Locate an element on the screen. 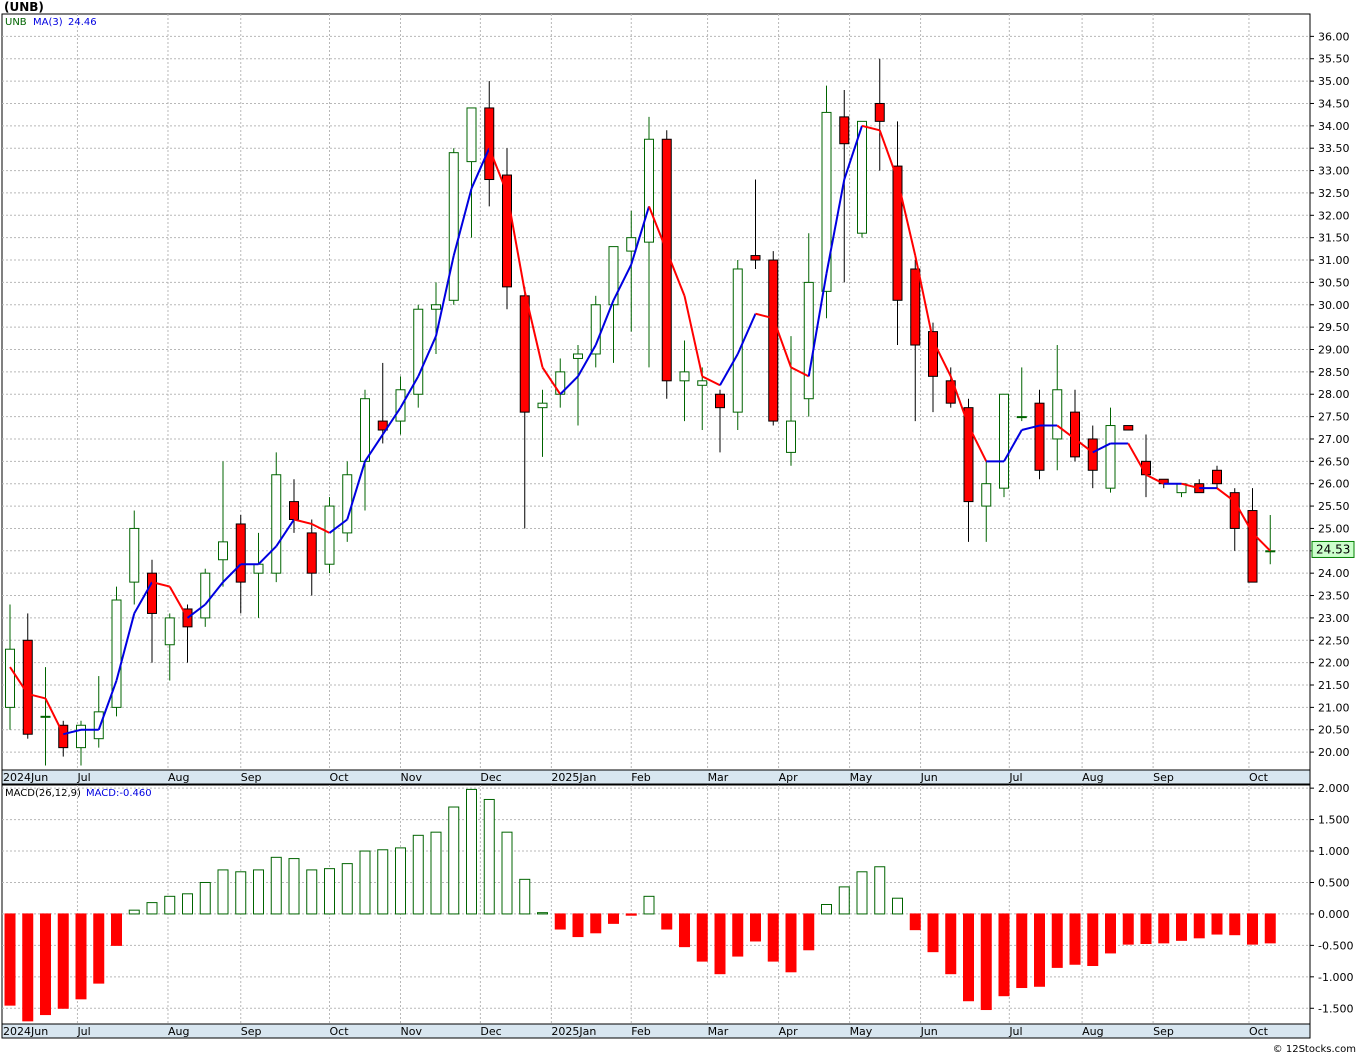 The image size is (1360, 1056). macd-x-label: May is located at coordinates (861, 1031).